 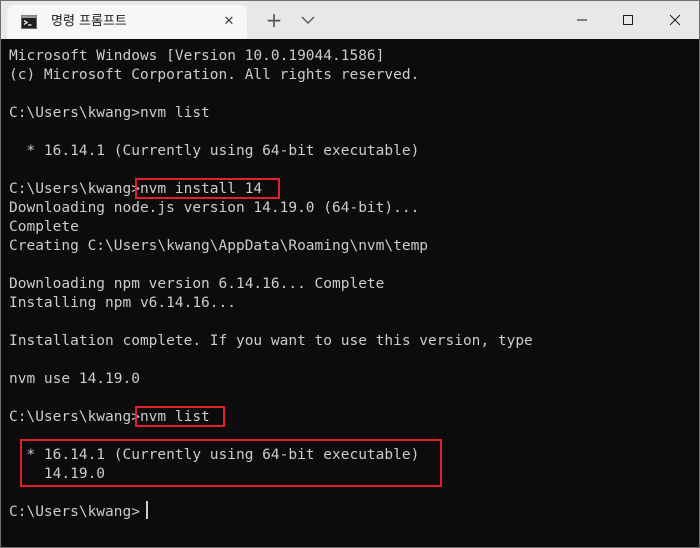 I want to click on new-tab-button: +, so click(x=274, y=20).